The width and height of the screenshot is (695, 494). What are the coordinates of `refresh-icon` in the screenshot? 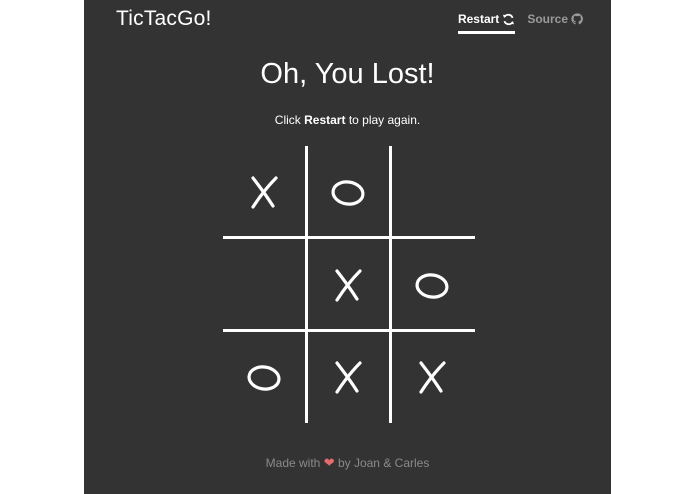 It's located at (508, 19).